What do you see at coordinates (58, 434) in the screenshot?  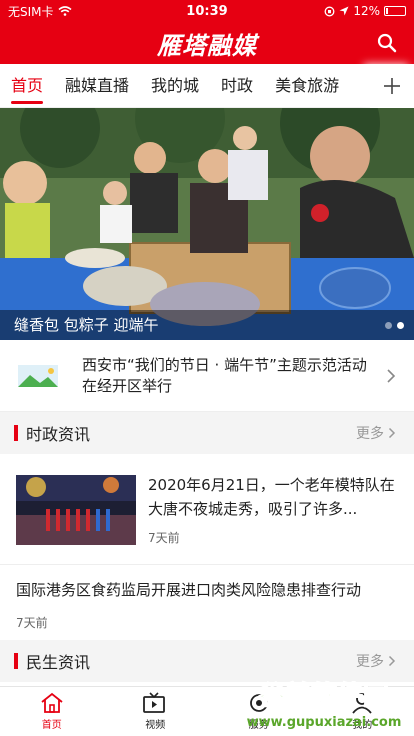 I see `section-title: 时政资讯` at bounding box center [58, 434].